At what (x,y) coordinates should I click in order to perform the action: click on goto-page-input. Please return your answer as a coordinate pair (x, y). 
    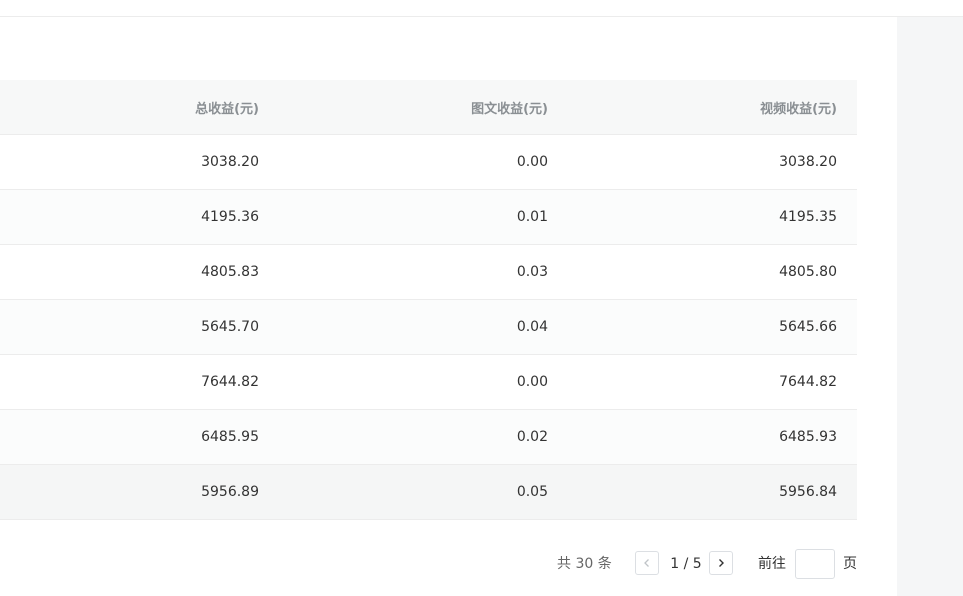
    Looking at the image, I should click on (815, 564).